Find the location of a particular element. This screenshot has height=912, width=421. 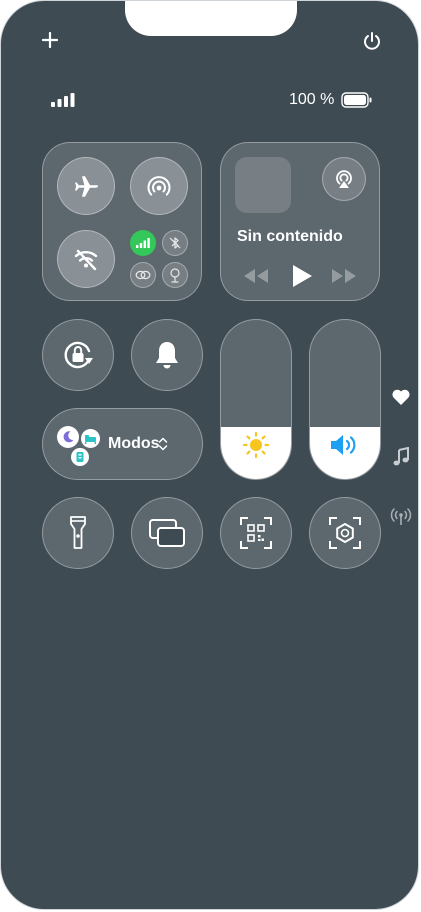

flashlight-icon is located at coordinates (78, 532).